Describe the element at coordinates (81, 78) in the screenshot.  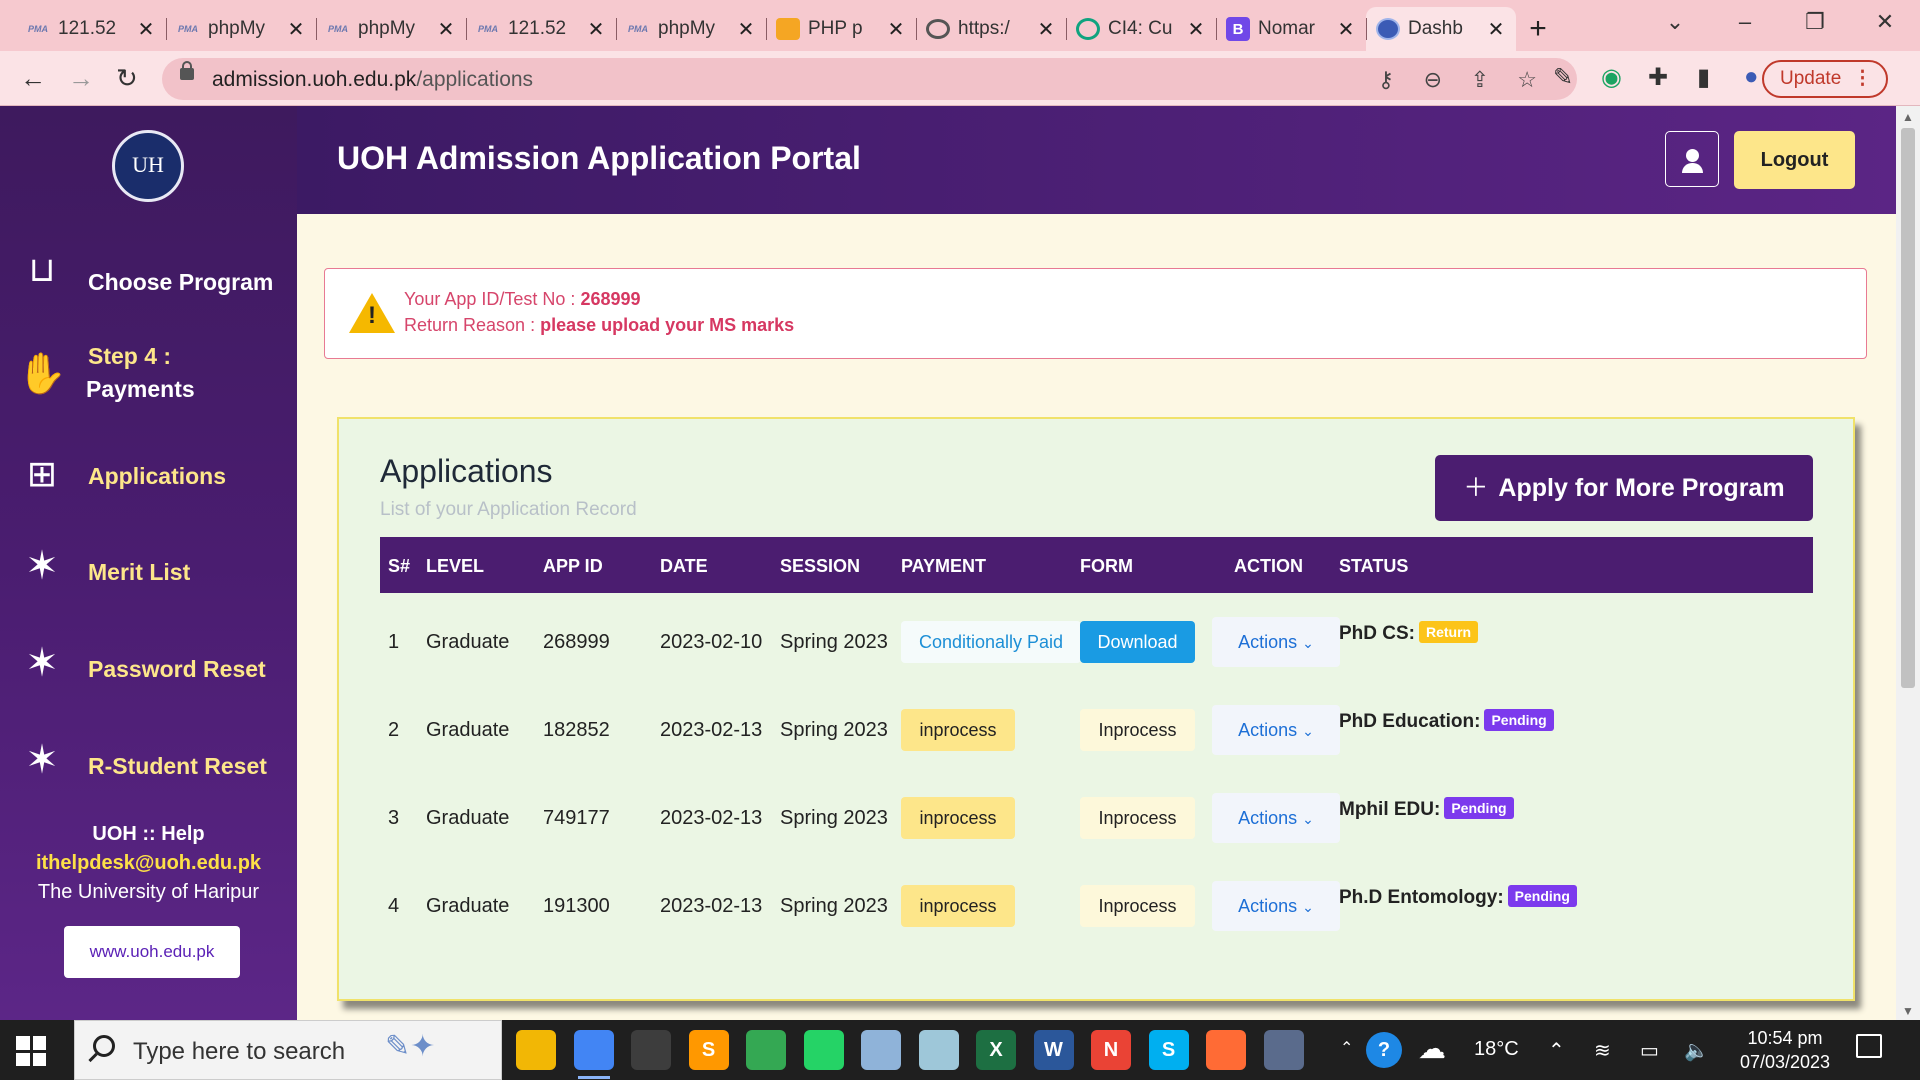
I see `forward-button: →` at that location.